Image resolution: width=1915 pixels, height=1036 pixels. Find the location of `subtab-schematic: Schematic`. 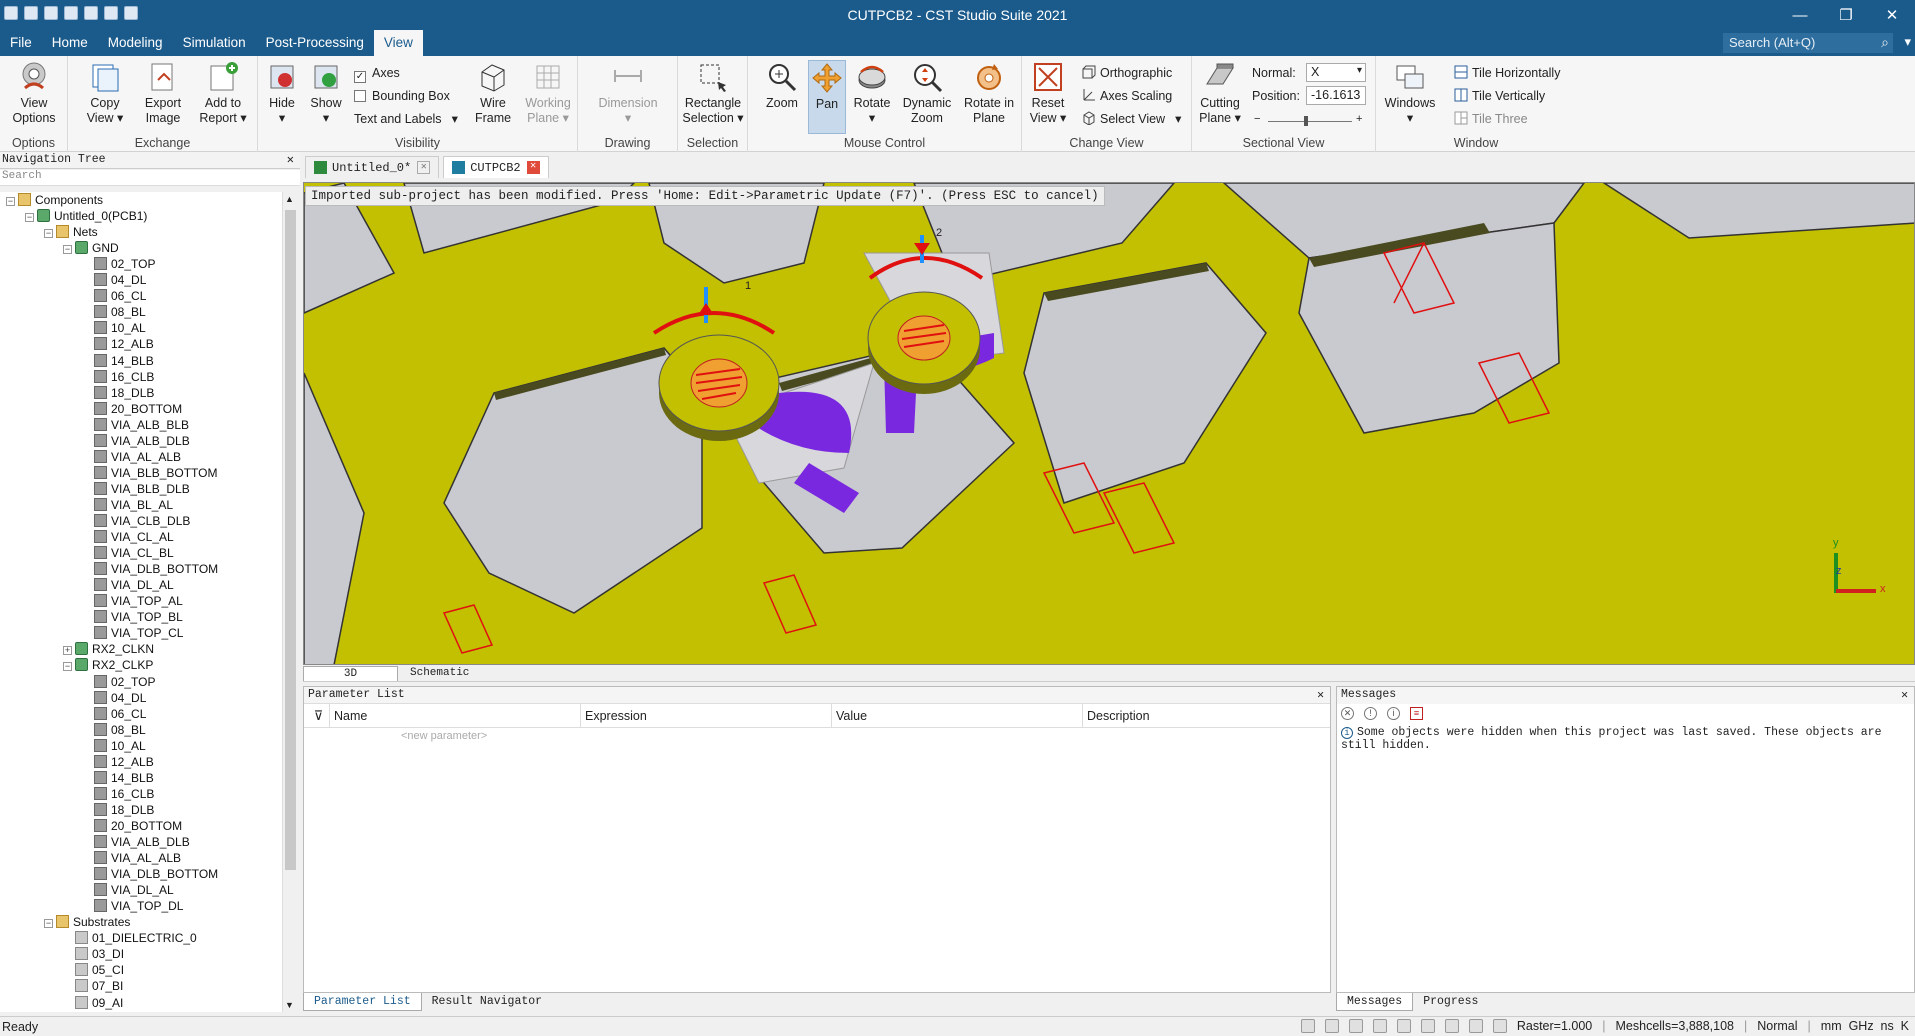

subtab-schematic: Schematic is located at coordinates (439, 673).